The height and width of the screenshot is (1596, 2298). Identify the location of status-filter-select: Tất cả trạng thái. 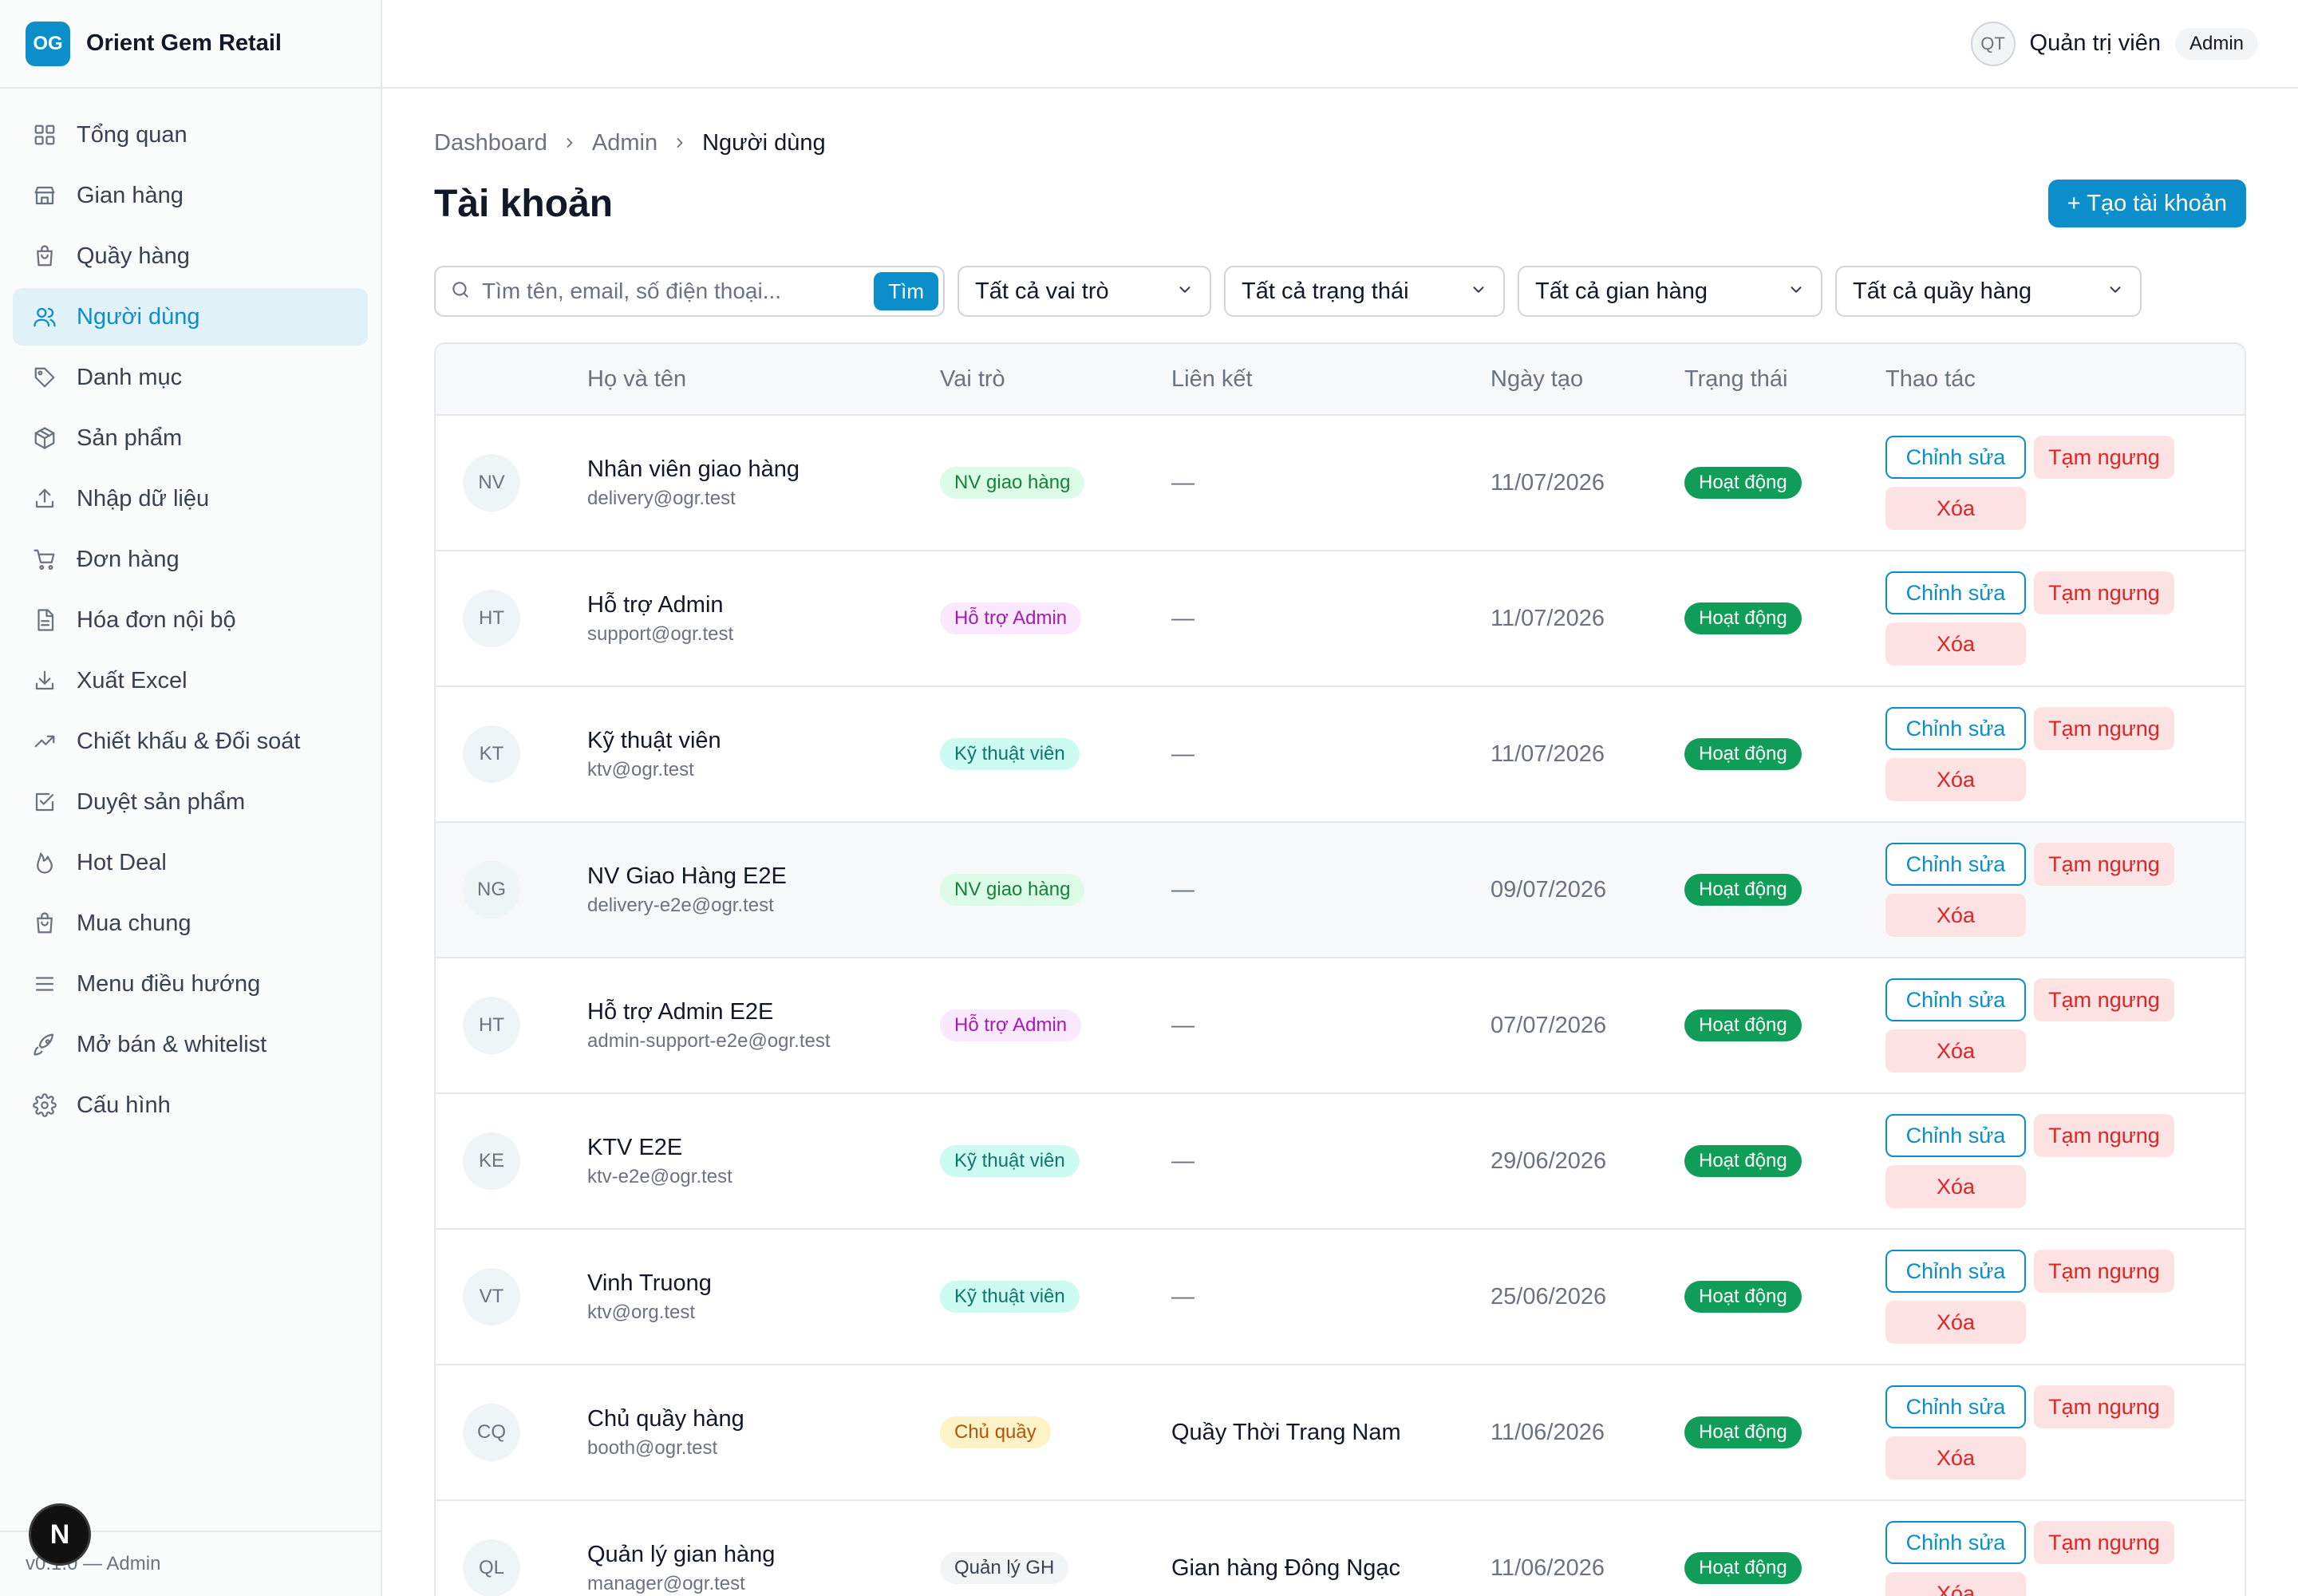
(1364, 291).